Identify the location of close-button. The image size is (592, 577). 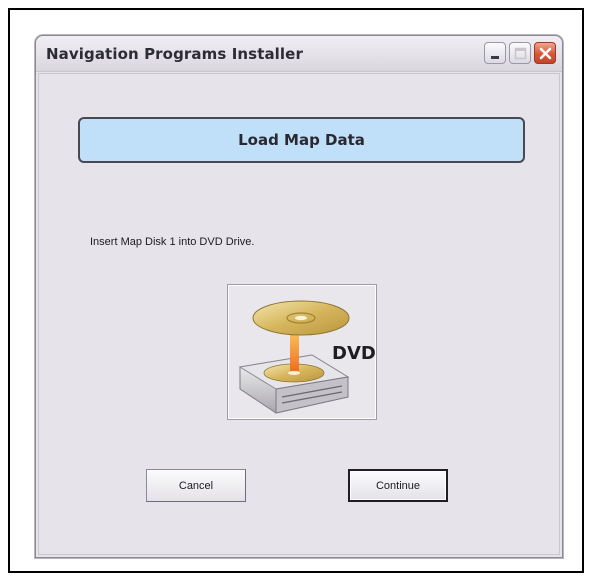
(545, 53).